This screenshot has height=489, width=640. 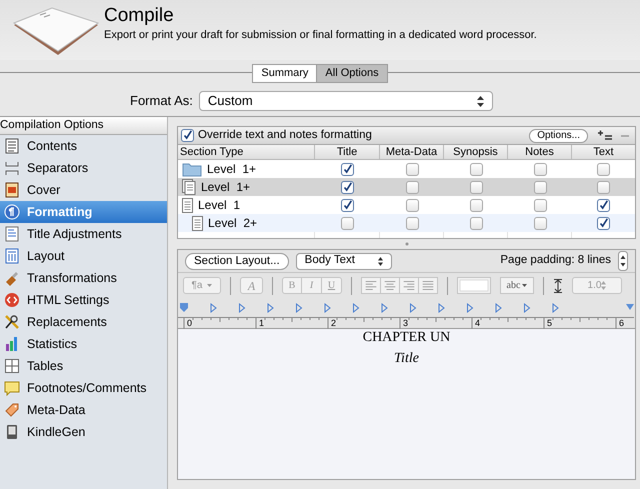 I want to click on sidebar-item: HTML Settings, so click(x=83, y=300).